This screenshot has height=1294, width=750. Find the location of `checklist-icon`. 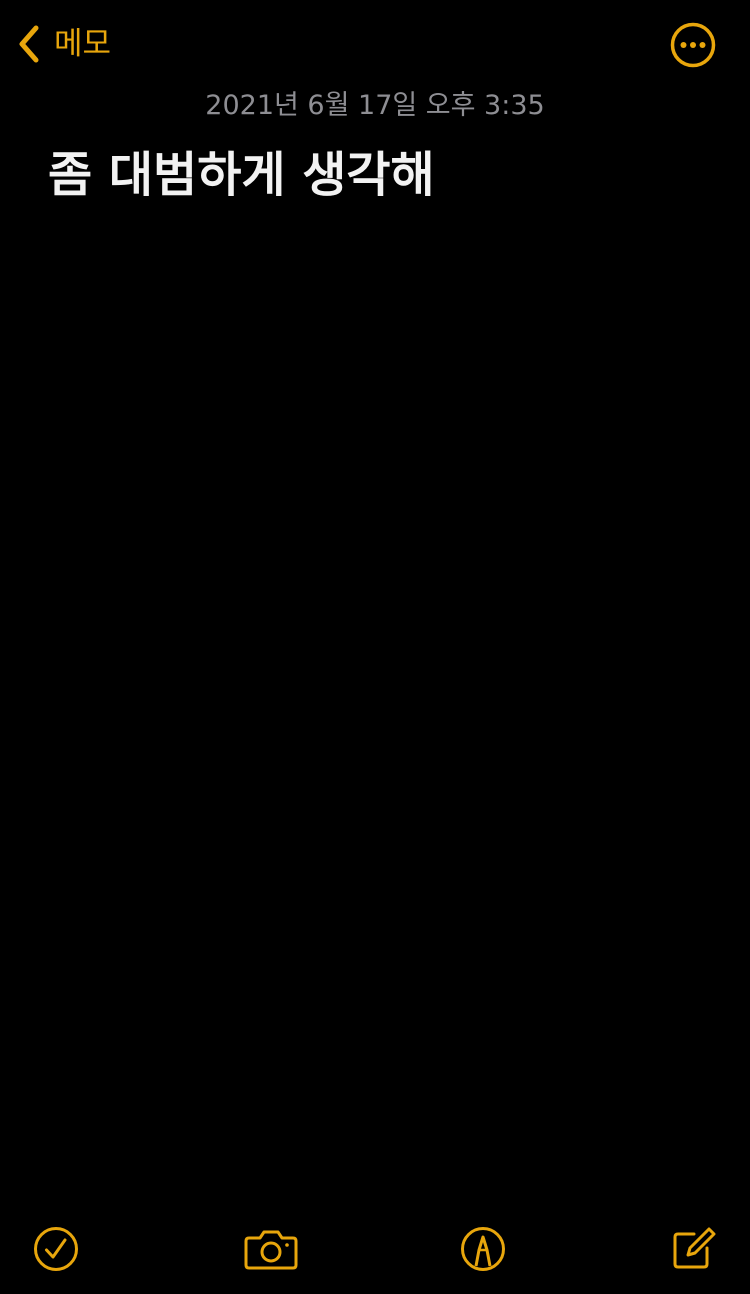

checklist-icon is located at coordinates (56, 1249).